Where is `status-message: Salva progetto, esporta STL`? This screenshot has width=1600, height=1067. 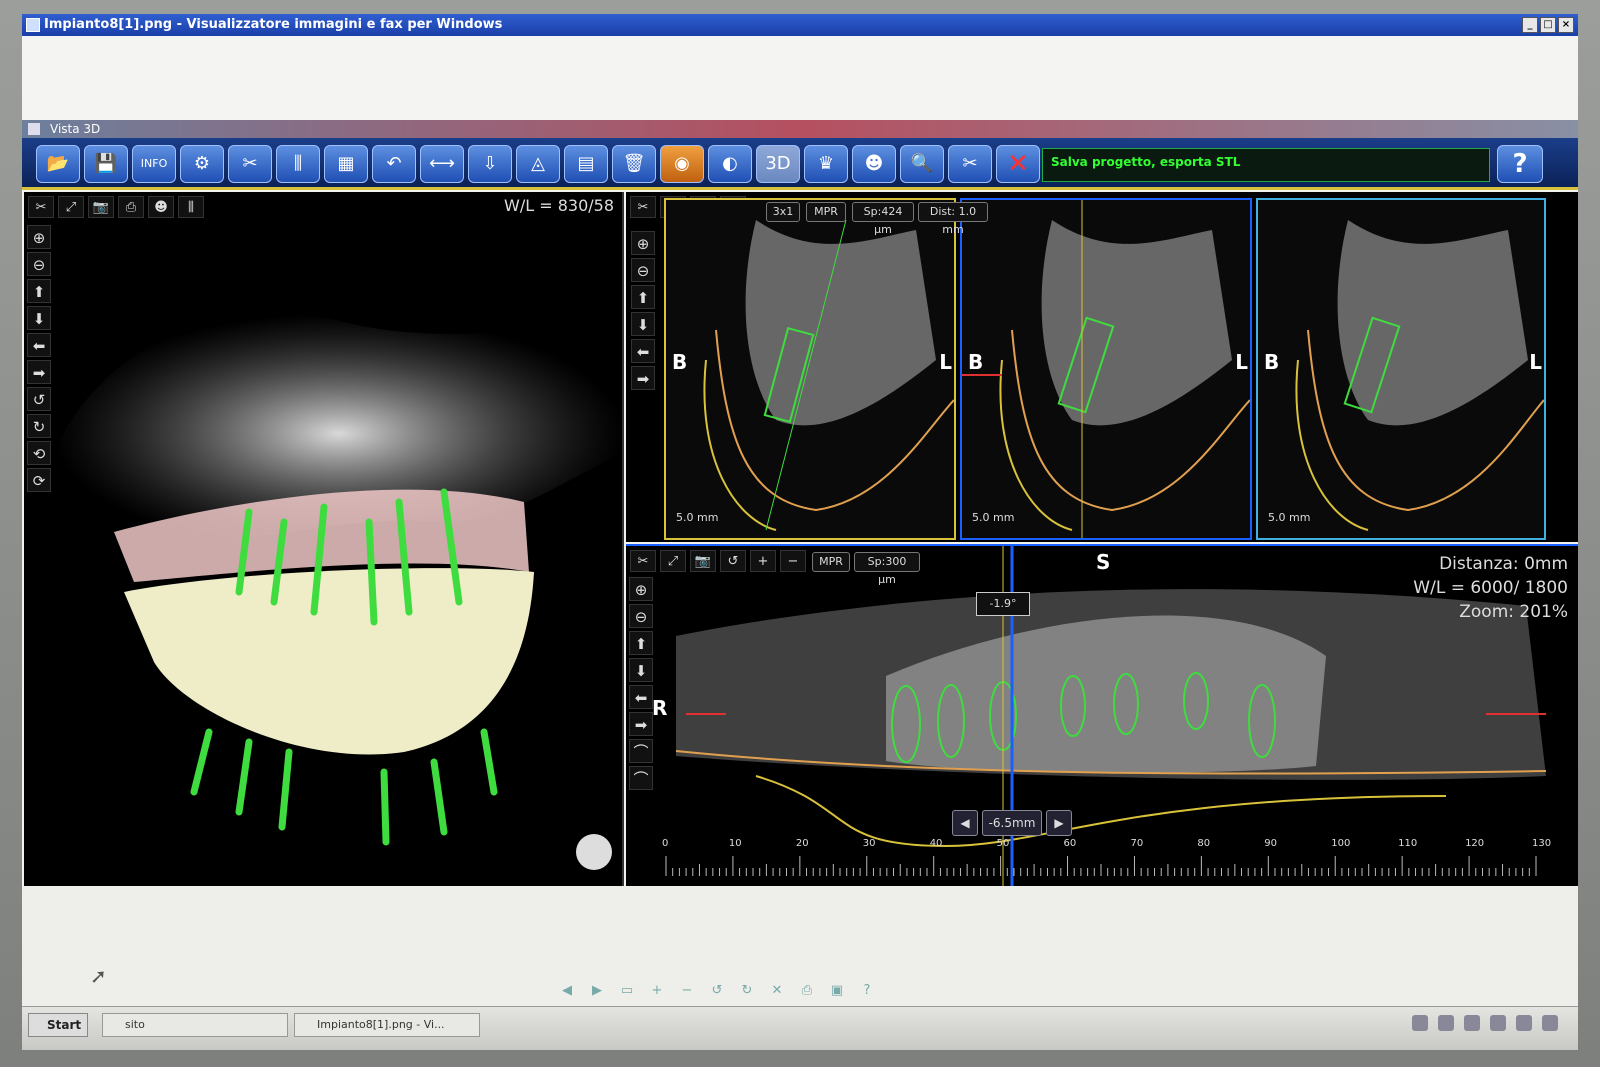
status-message: Salva progetto, esporta STL is located at coordinates (1266, 165).